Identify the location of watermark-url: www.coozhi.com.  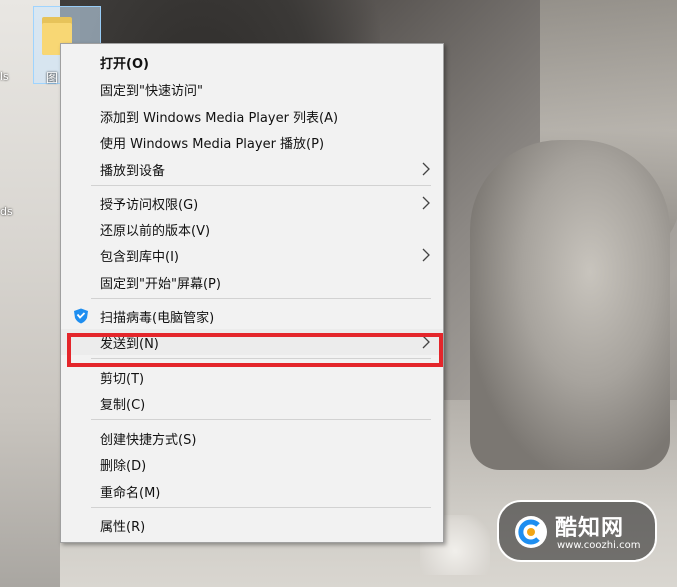
(599, 545).